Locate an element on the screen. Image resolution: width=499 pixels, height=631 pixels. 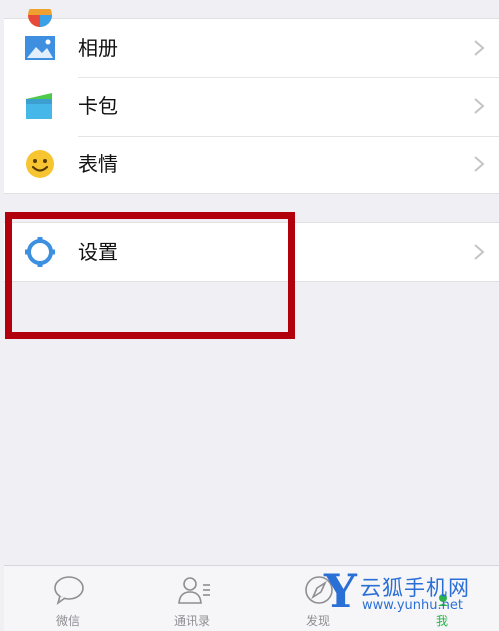
watermark-url: www.yunhu.net is located at coordinates (412, 605).